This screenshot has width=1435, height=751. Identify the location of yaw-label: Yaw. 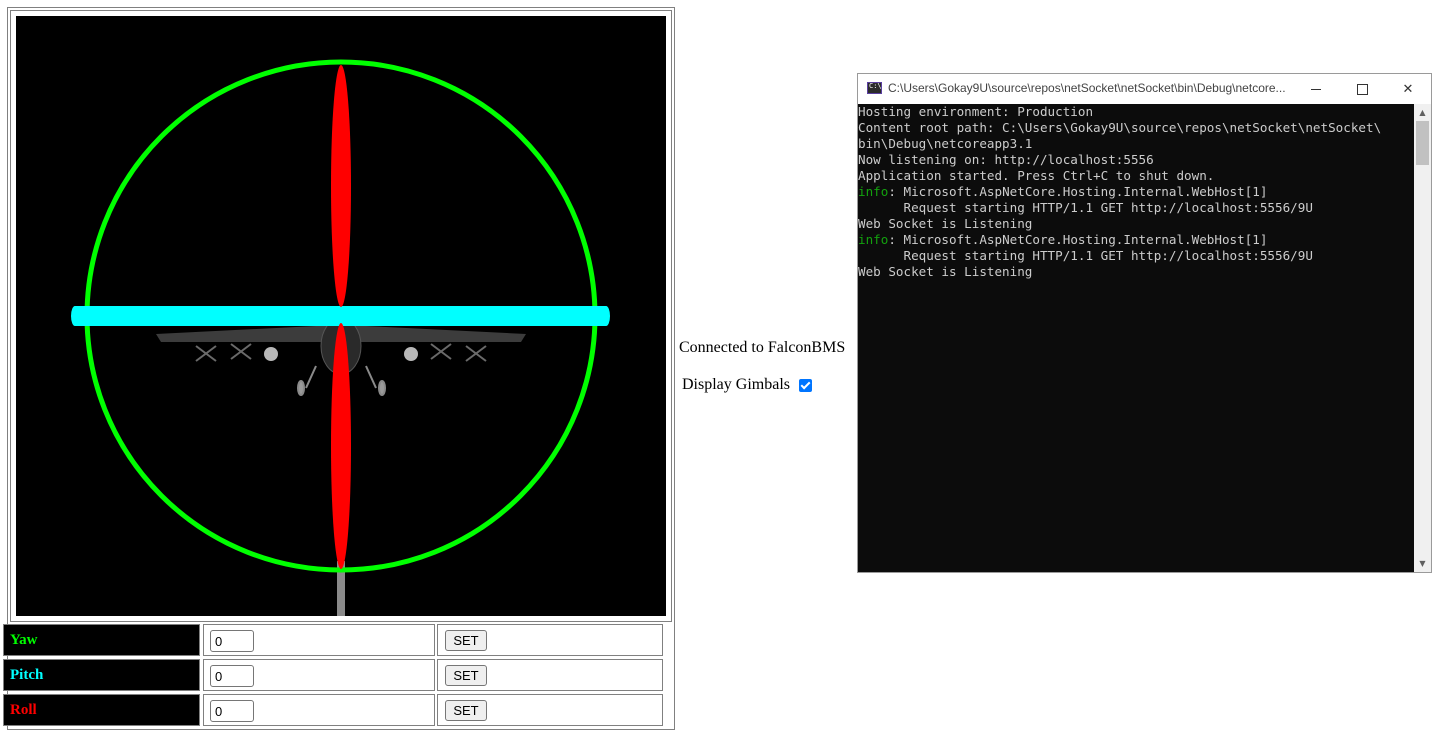
(24, 640).